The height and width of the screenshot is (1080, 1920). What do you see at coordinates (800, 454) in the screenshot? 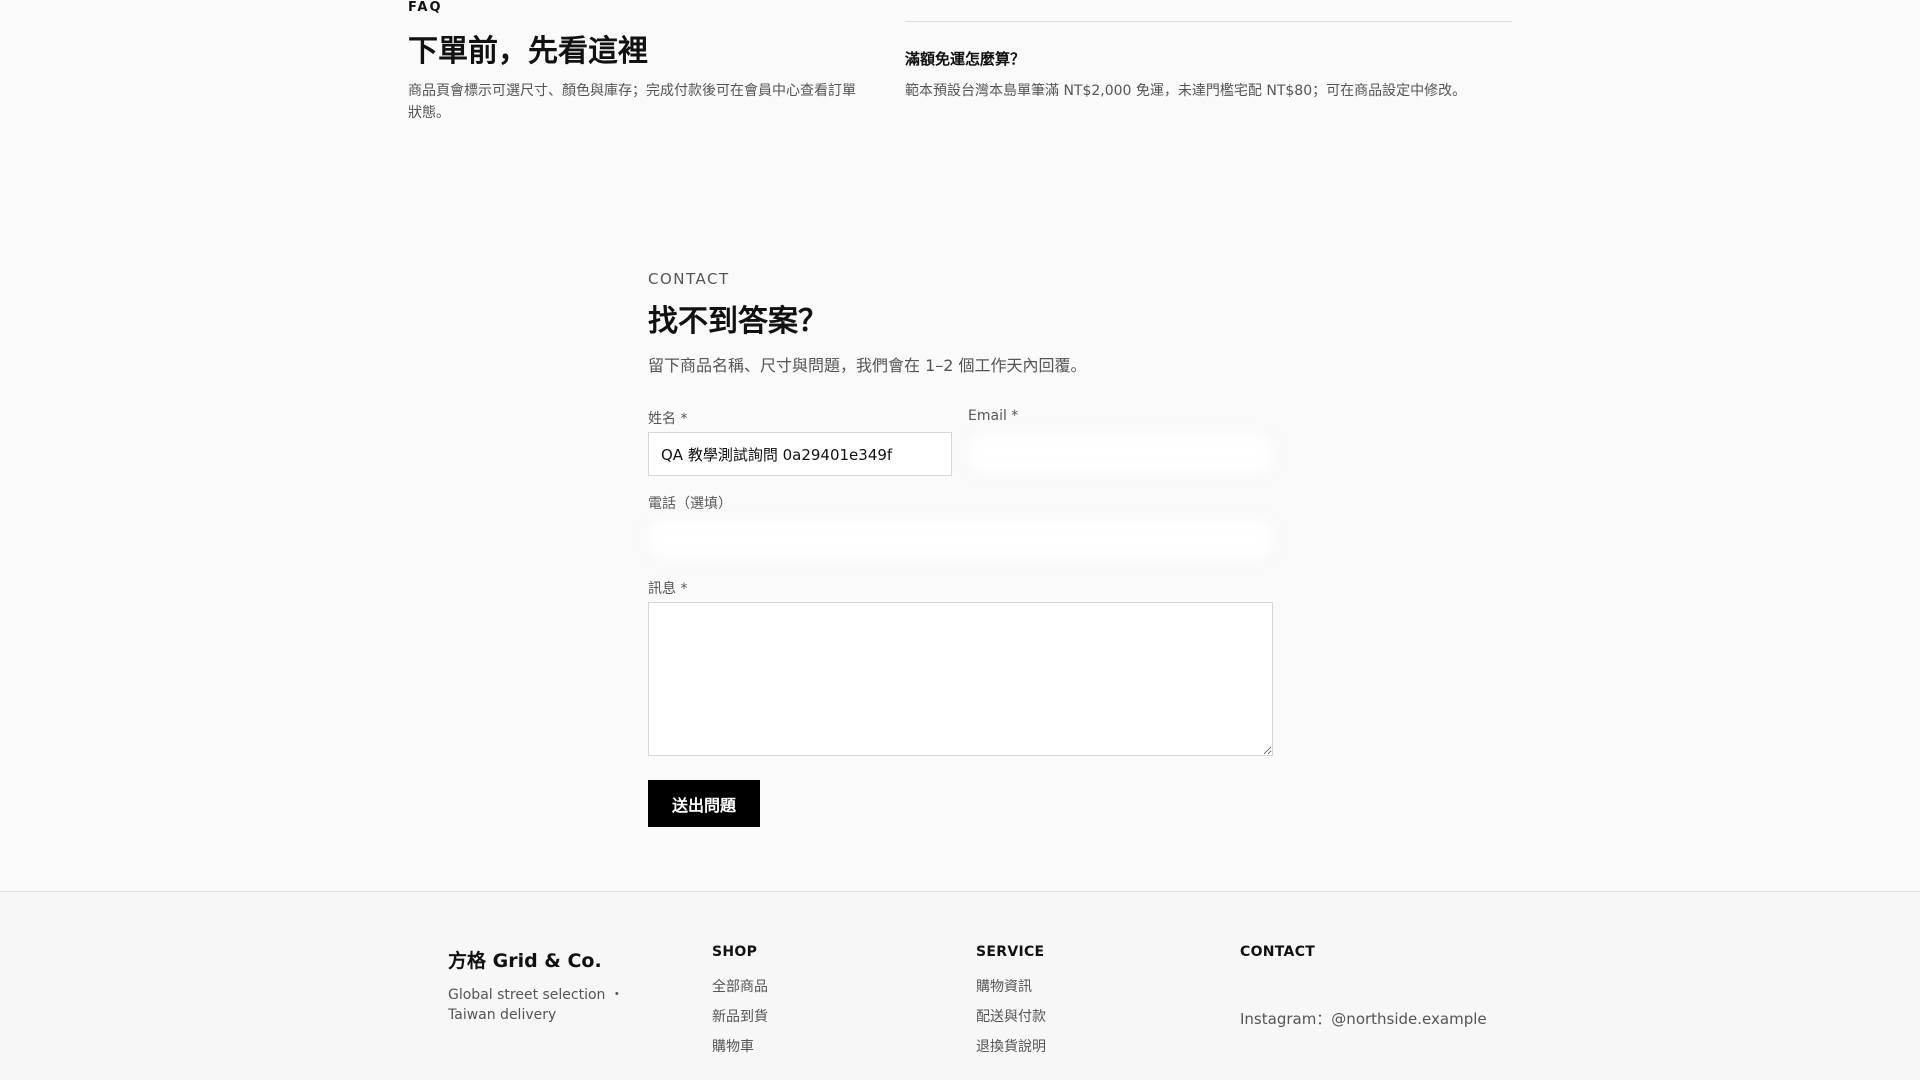
I see `name-input` at bounding box center [800, 454].